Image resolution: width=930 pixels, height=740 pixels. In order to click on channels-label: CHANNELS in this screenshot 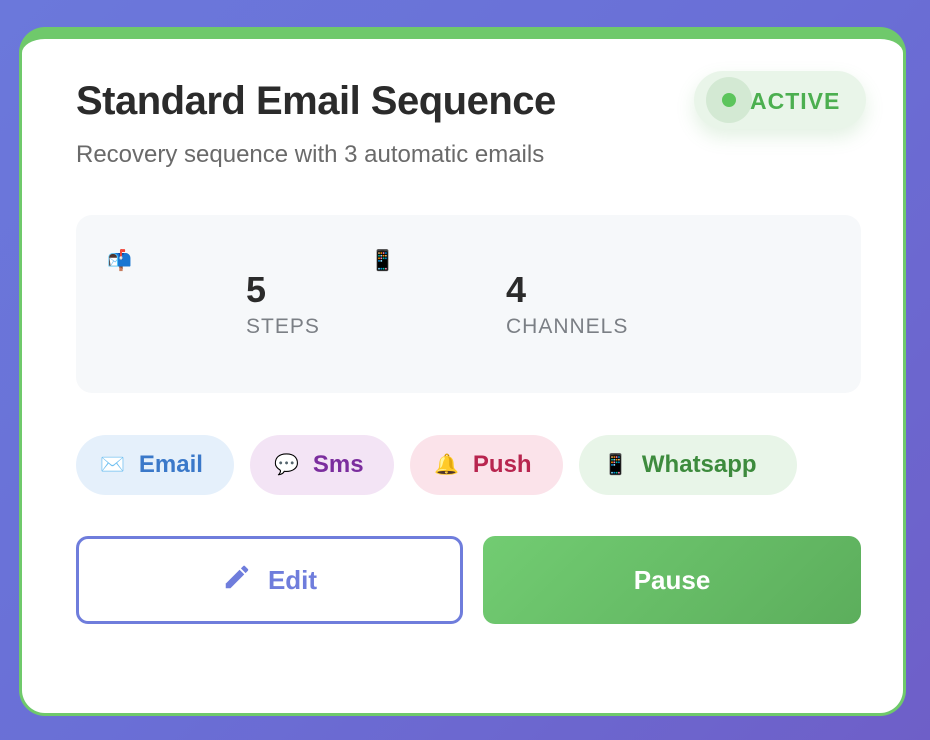, I will do `click(567, 326)`.